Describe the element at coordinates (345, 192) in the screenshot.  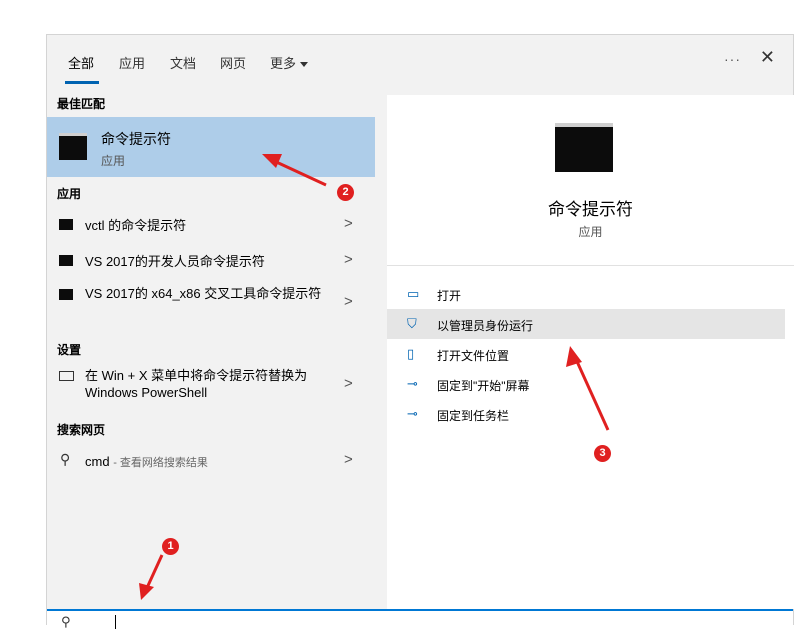
I see `annotation-badge-2: 2` at that location.